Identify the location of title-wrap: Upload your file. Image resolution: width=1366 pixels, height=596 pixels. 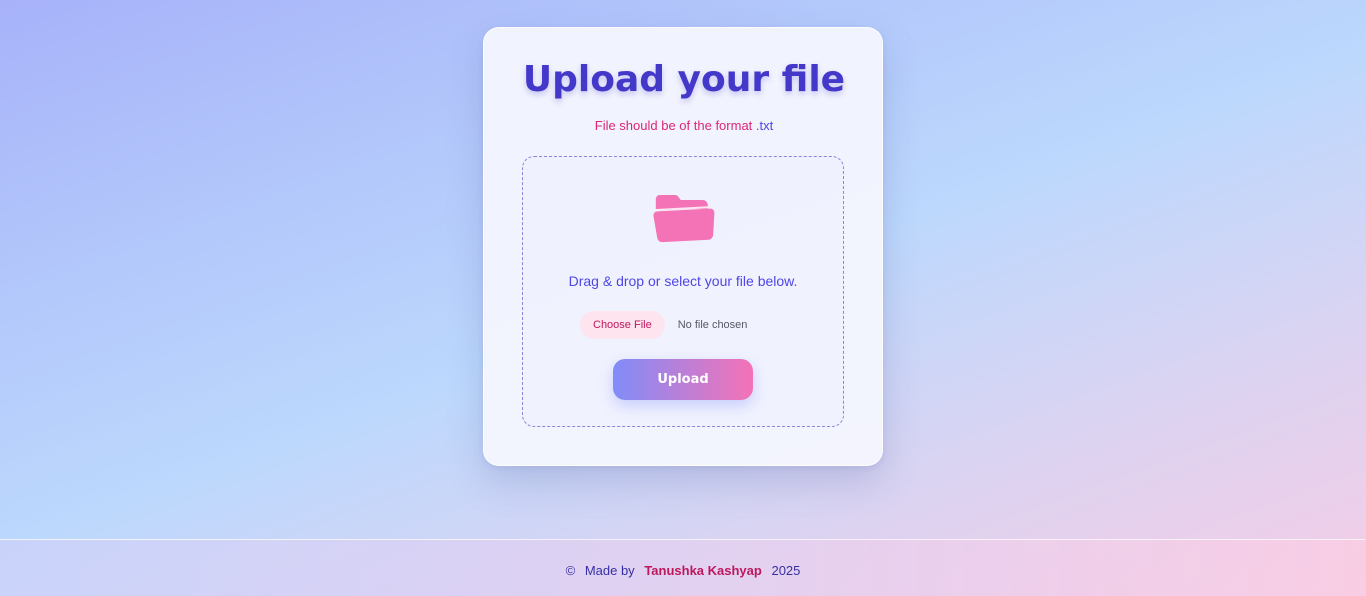
(684, 80).